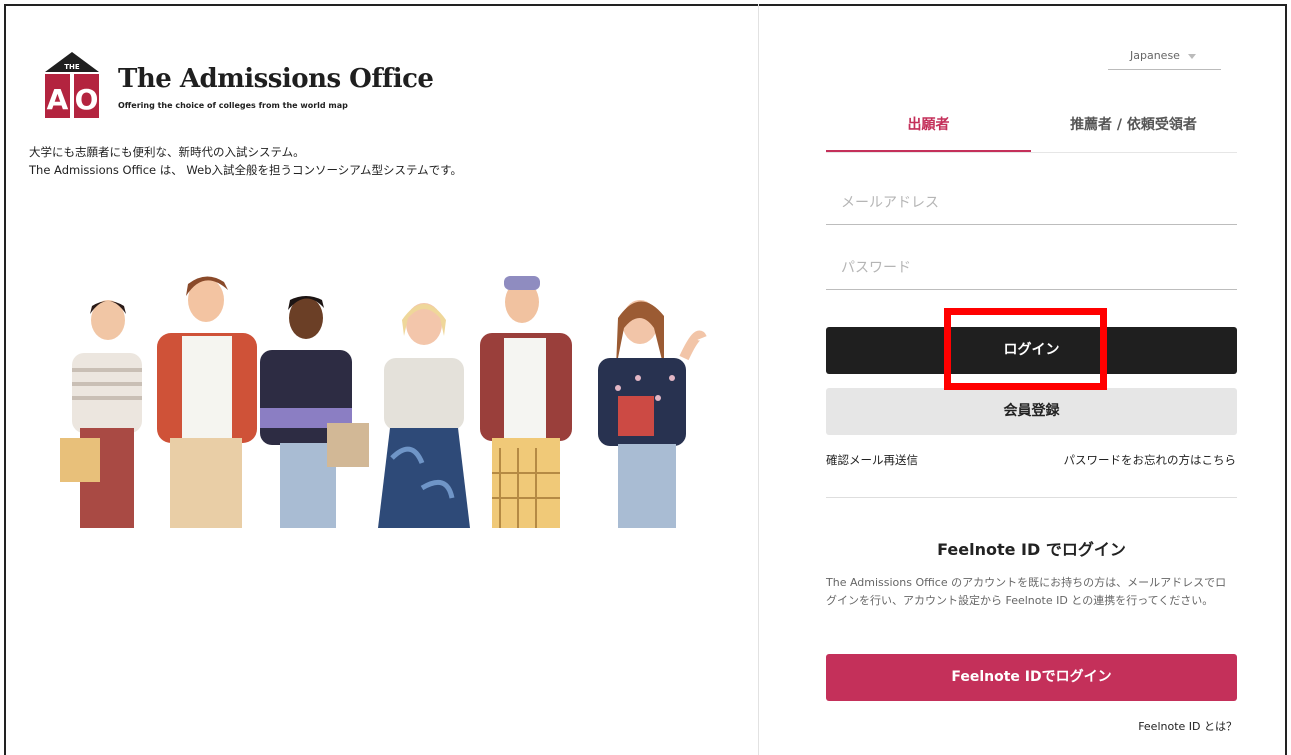 The width and height of the screenshot is (1291, 755). What do you see at coordinates (1155, 55) in the screenshot?
I see `language-value: Japanese` at bounding box center [1155, 55].